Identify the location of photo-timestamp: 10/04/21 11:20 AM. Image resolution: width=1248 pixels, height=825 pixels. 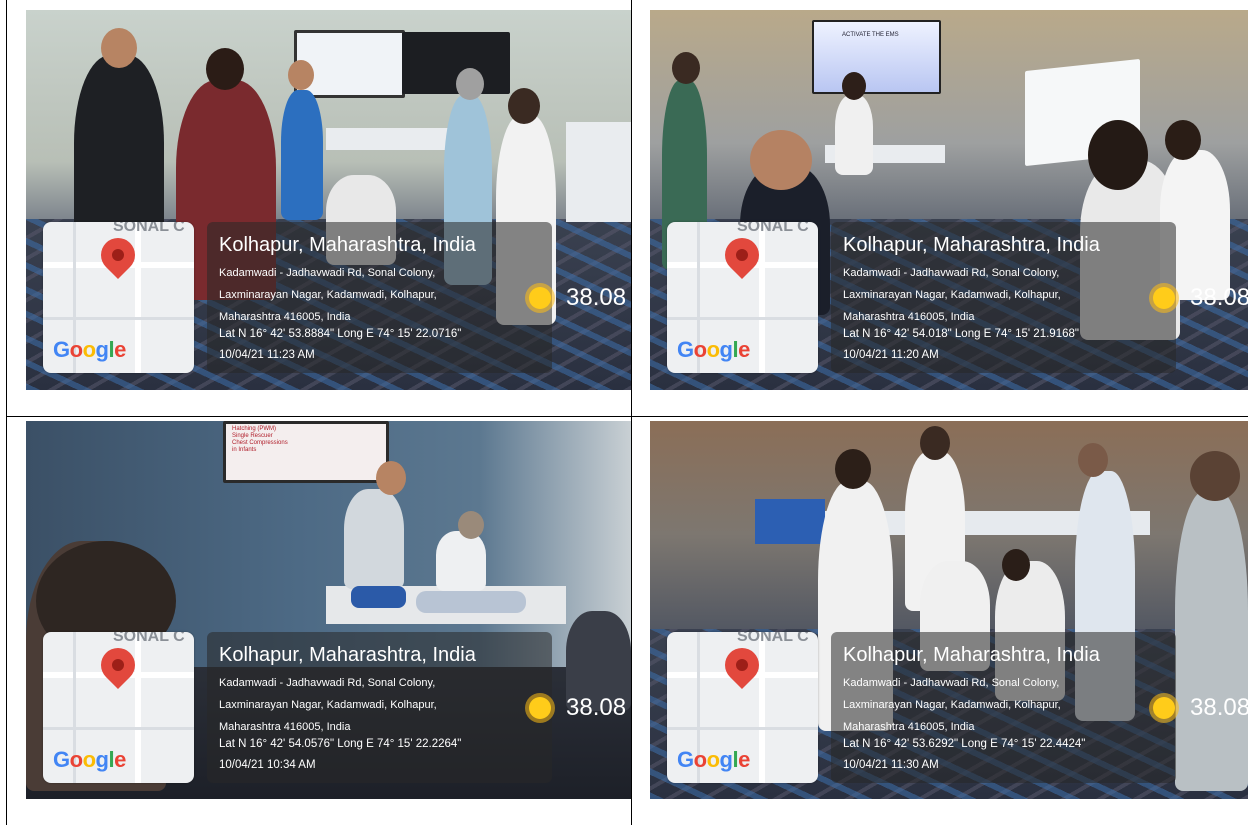
(891, 355).